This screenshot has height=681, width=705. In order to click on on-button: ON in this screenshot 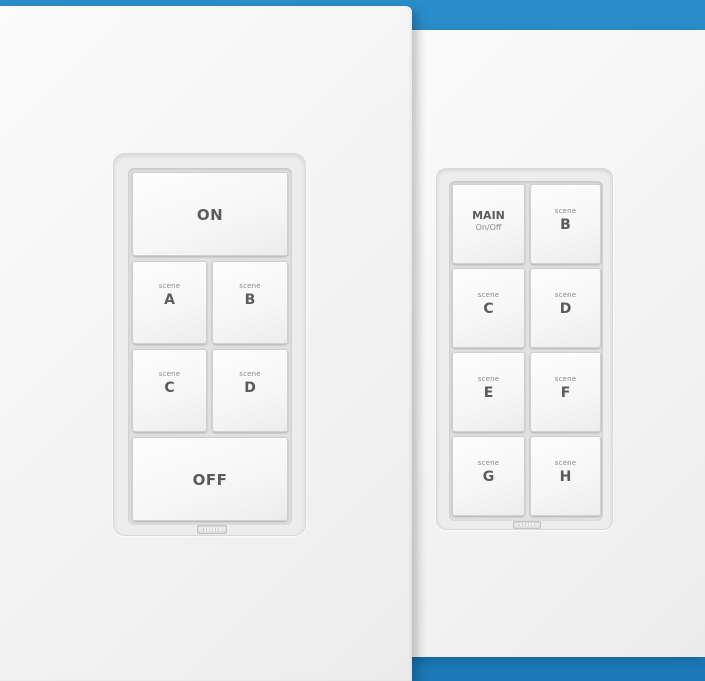, I will do `click(210, 214)`.